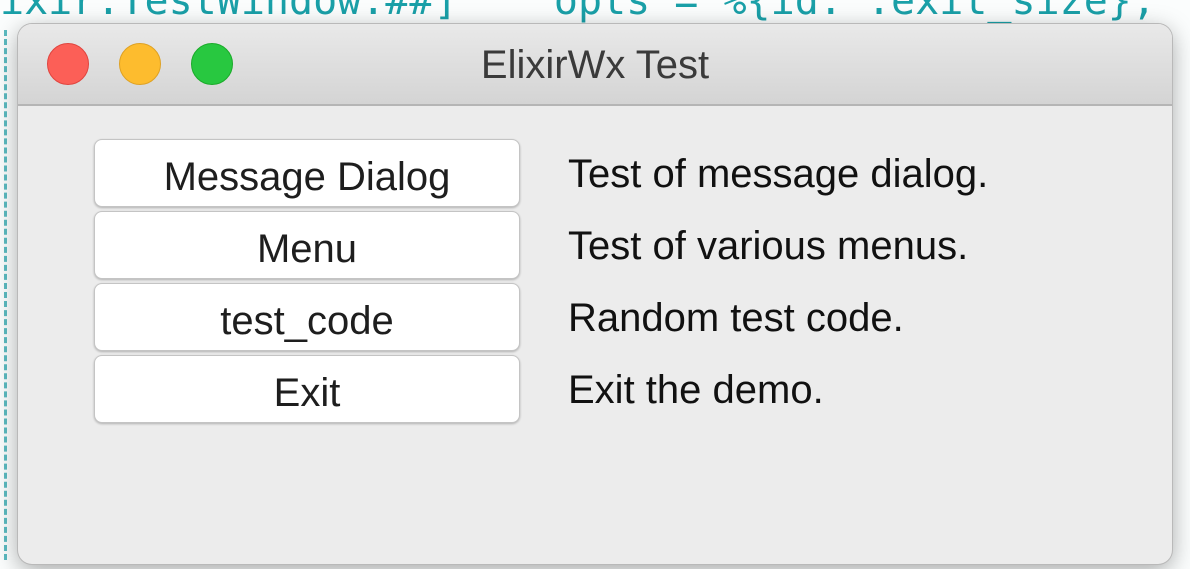 The image size is (1190, 569). What do you see at coordinates (8, 295) in the screenshot?
I see `editor-gutter` at bounding box center [8, 295].